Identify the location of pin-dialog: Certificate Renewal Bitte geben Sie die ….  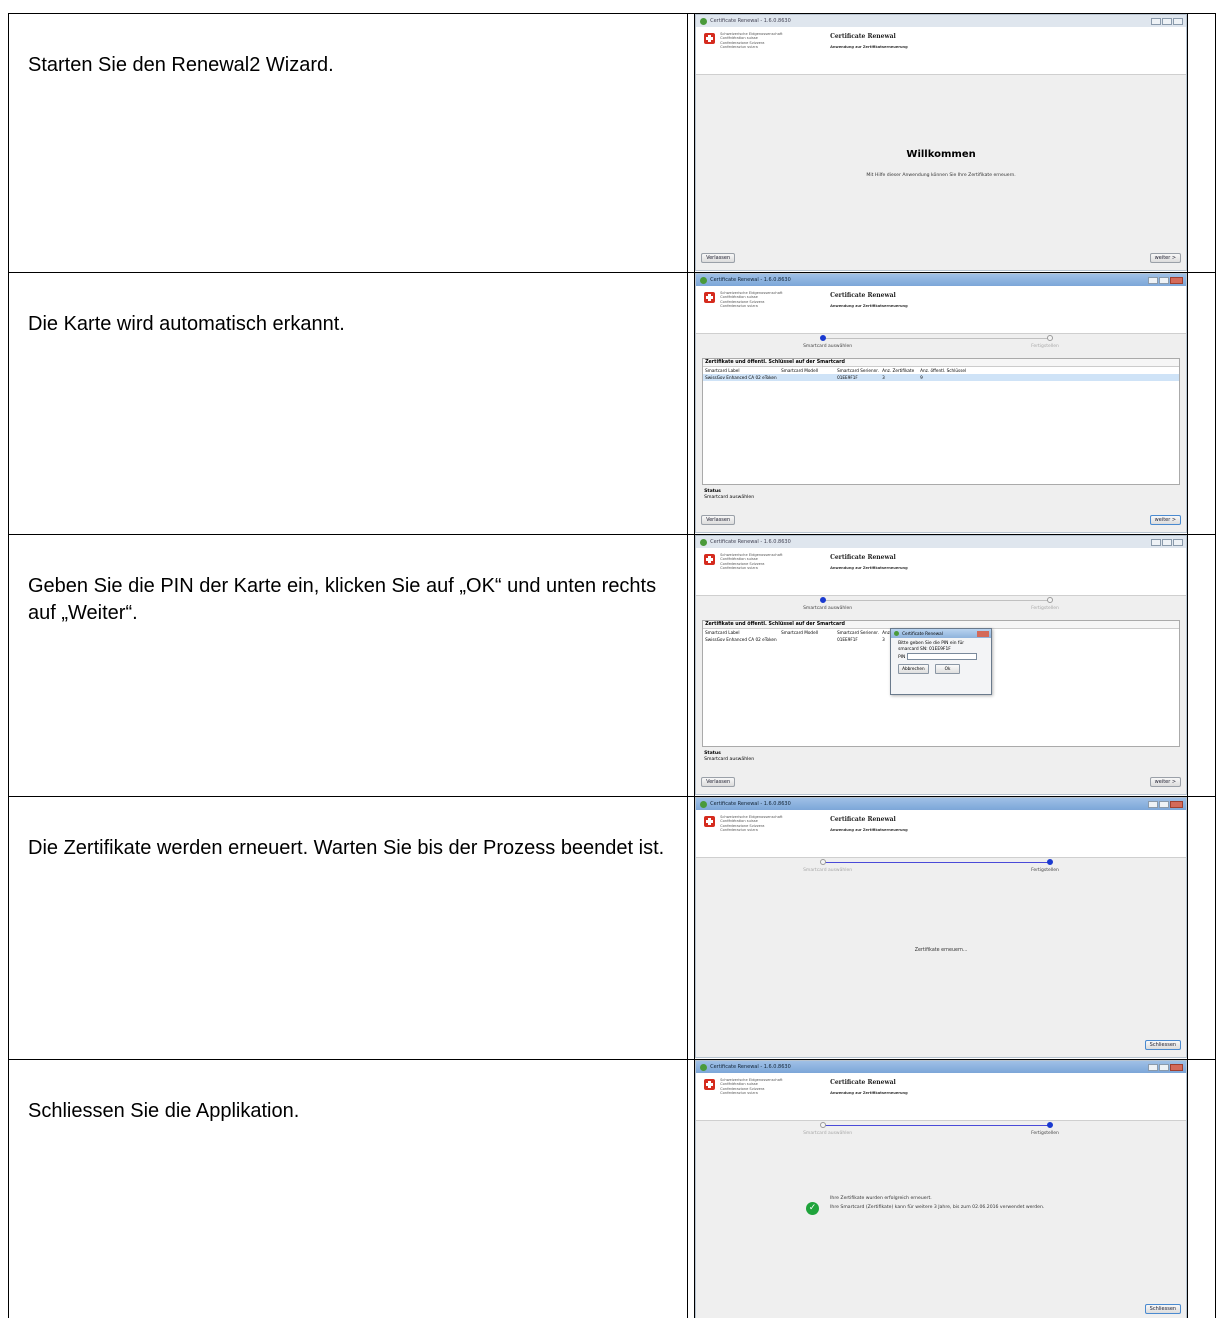
(941, 661).